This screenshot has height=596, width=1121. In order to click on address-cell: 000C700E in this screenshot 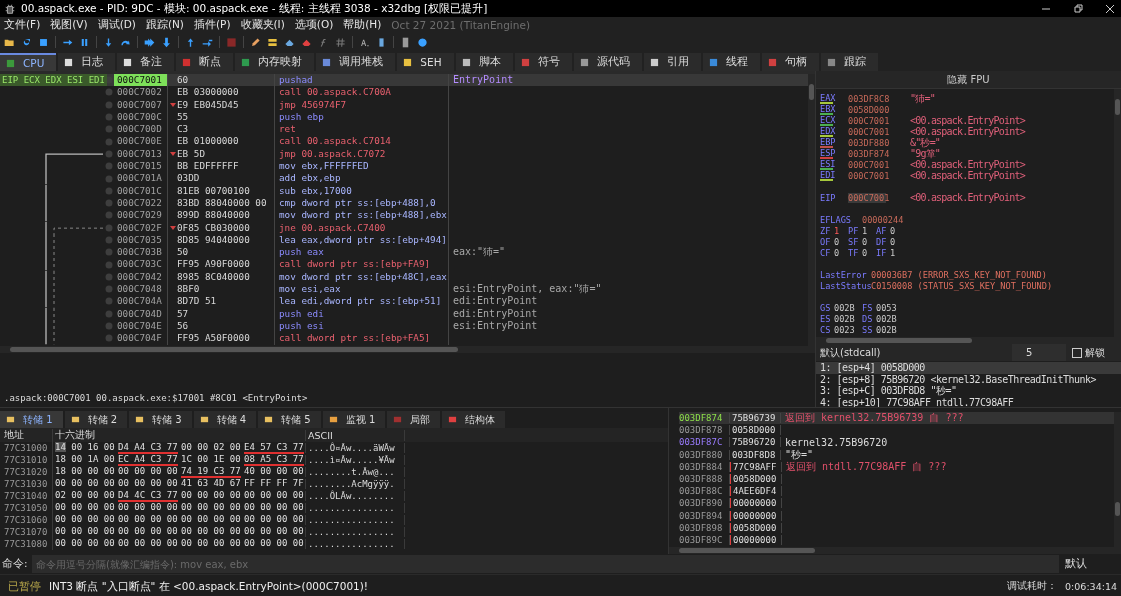, I will do `click(141, 141)`.